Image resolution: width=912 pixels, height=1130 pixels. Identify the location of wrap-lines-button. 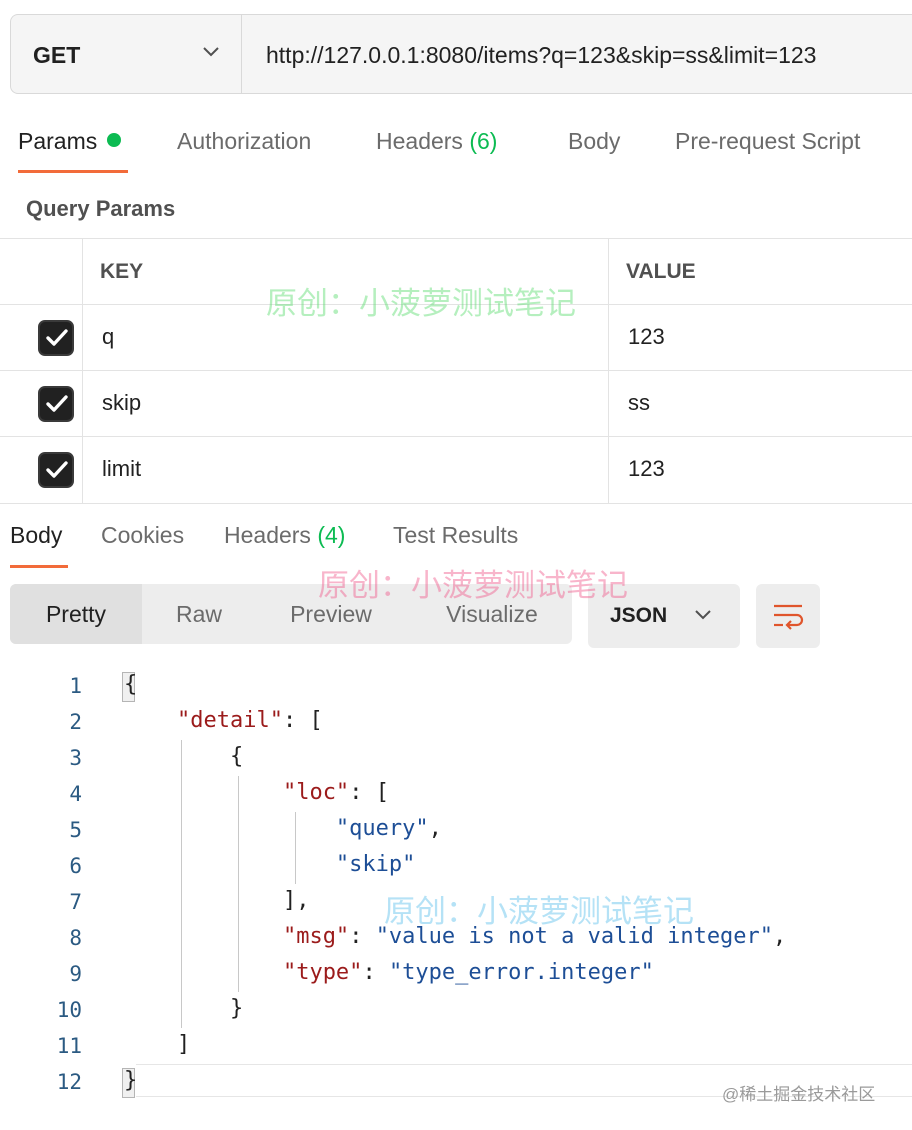
(788, 616).